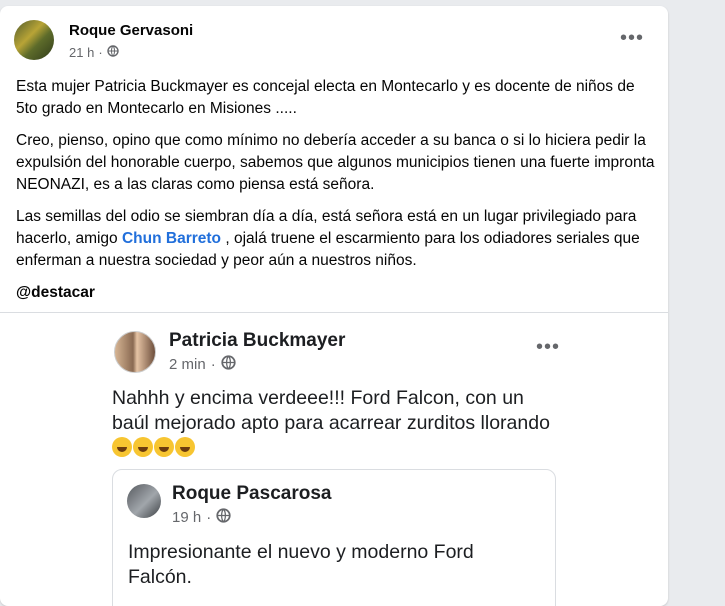 This screenshot has width=725, height=606. I want to click on author-avatar, so click(34, 40).